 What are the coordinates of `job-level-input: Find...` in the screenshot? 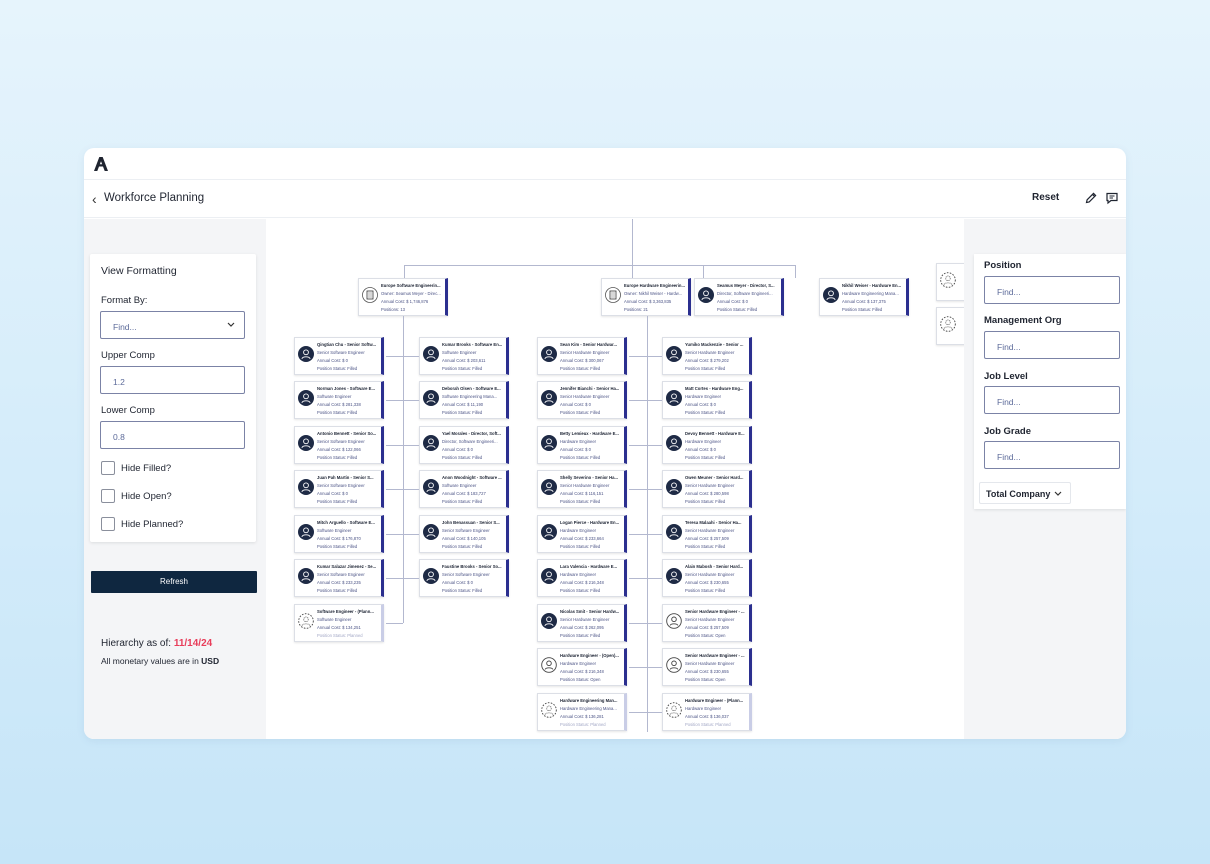 It's located at (1052, 400).